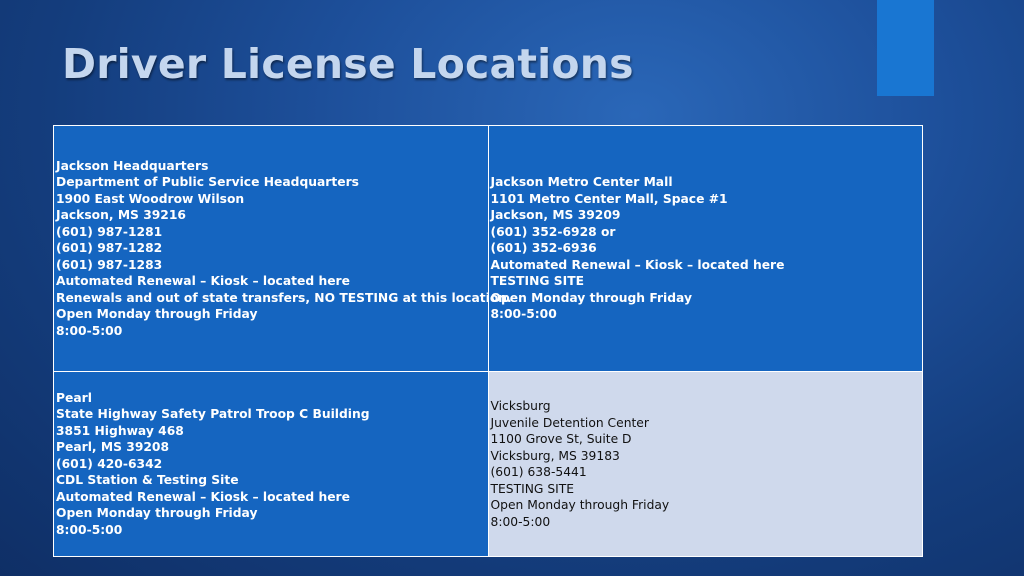  What do you see at coordinates (348, 64) in the screenshot?
I see `slide-title: Driver License Locations` at bounding box center [348, 64].